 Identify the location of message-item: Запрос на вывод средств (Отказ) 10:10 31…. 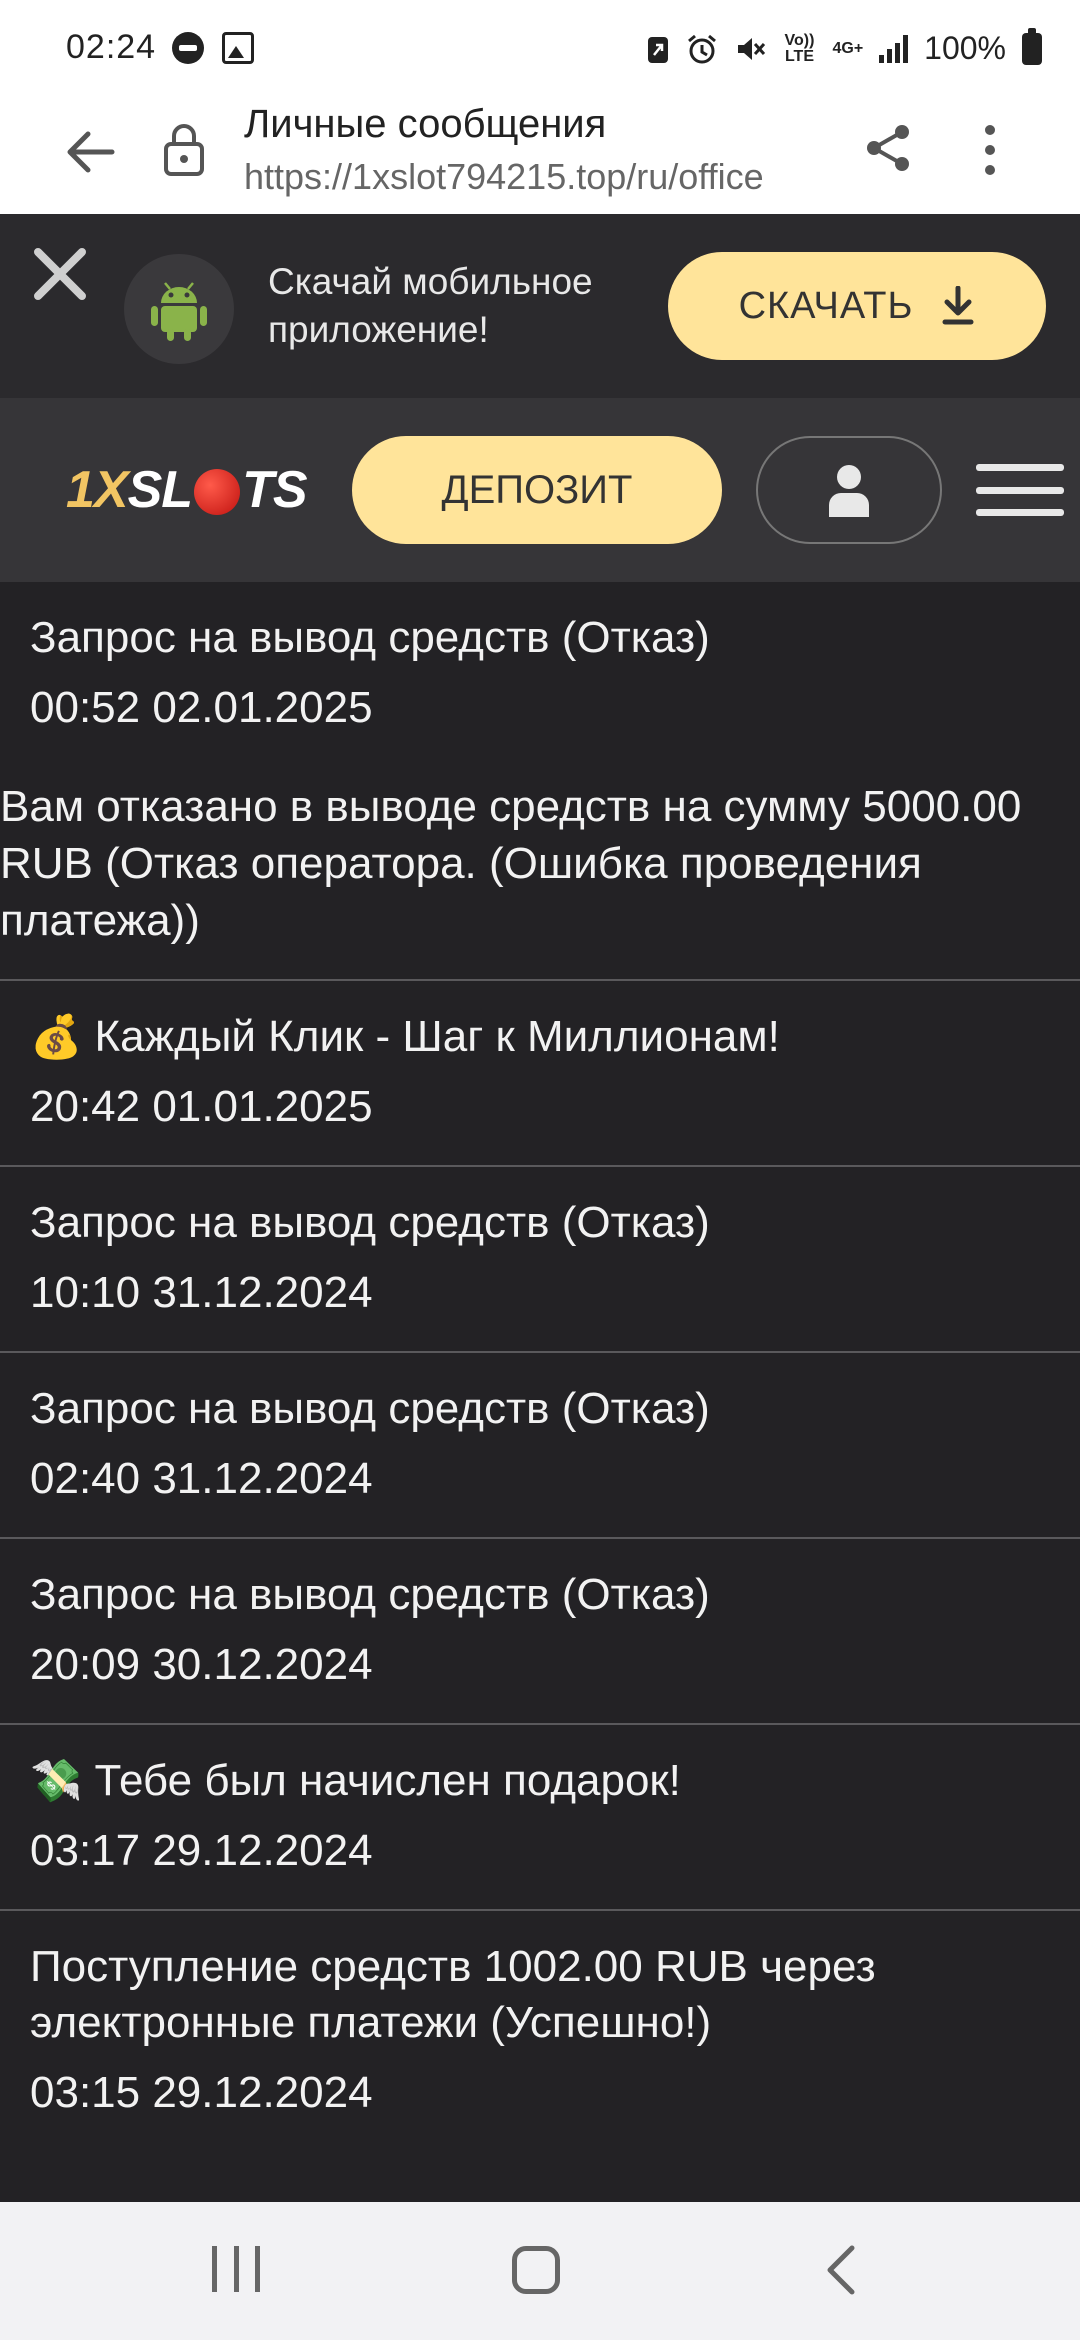
(540, 1260).